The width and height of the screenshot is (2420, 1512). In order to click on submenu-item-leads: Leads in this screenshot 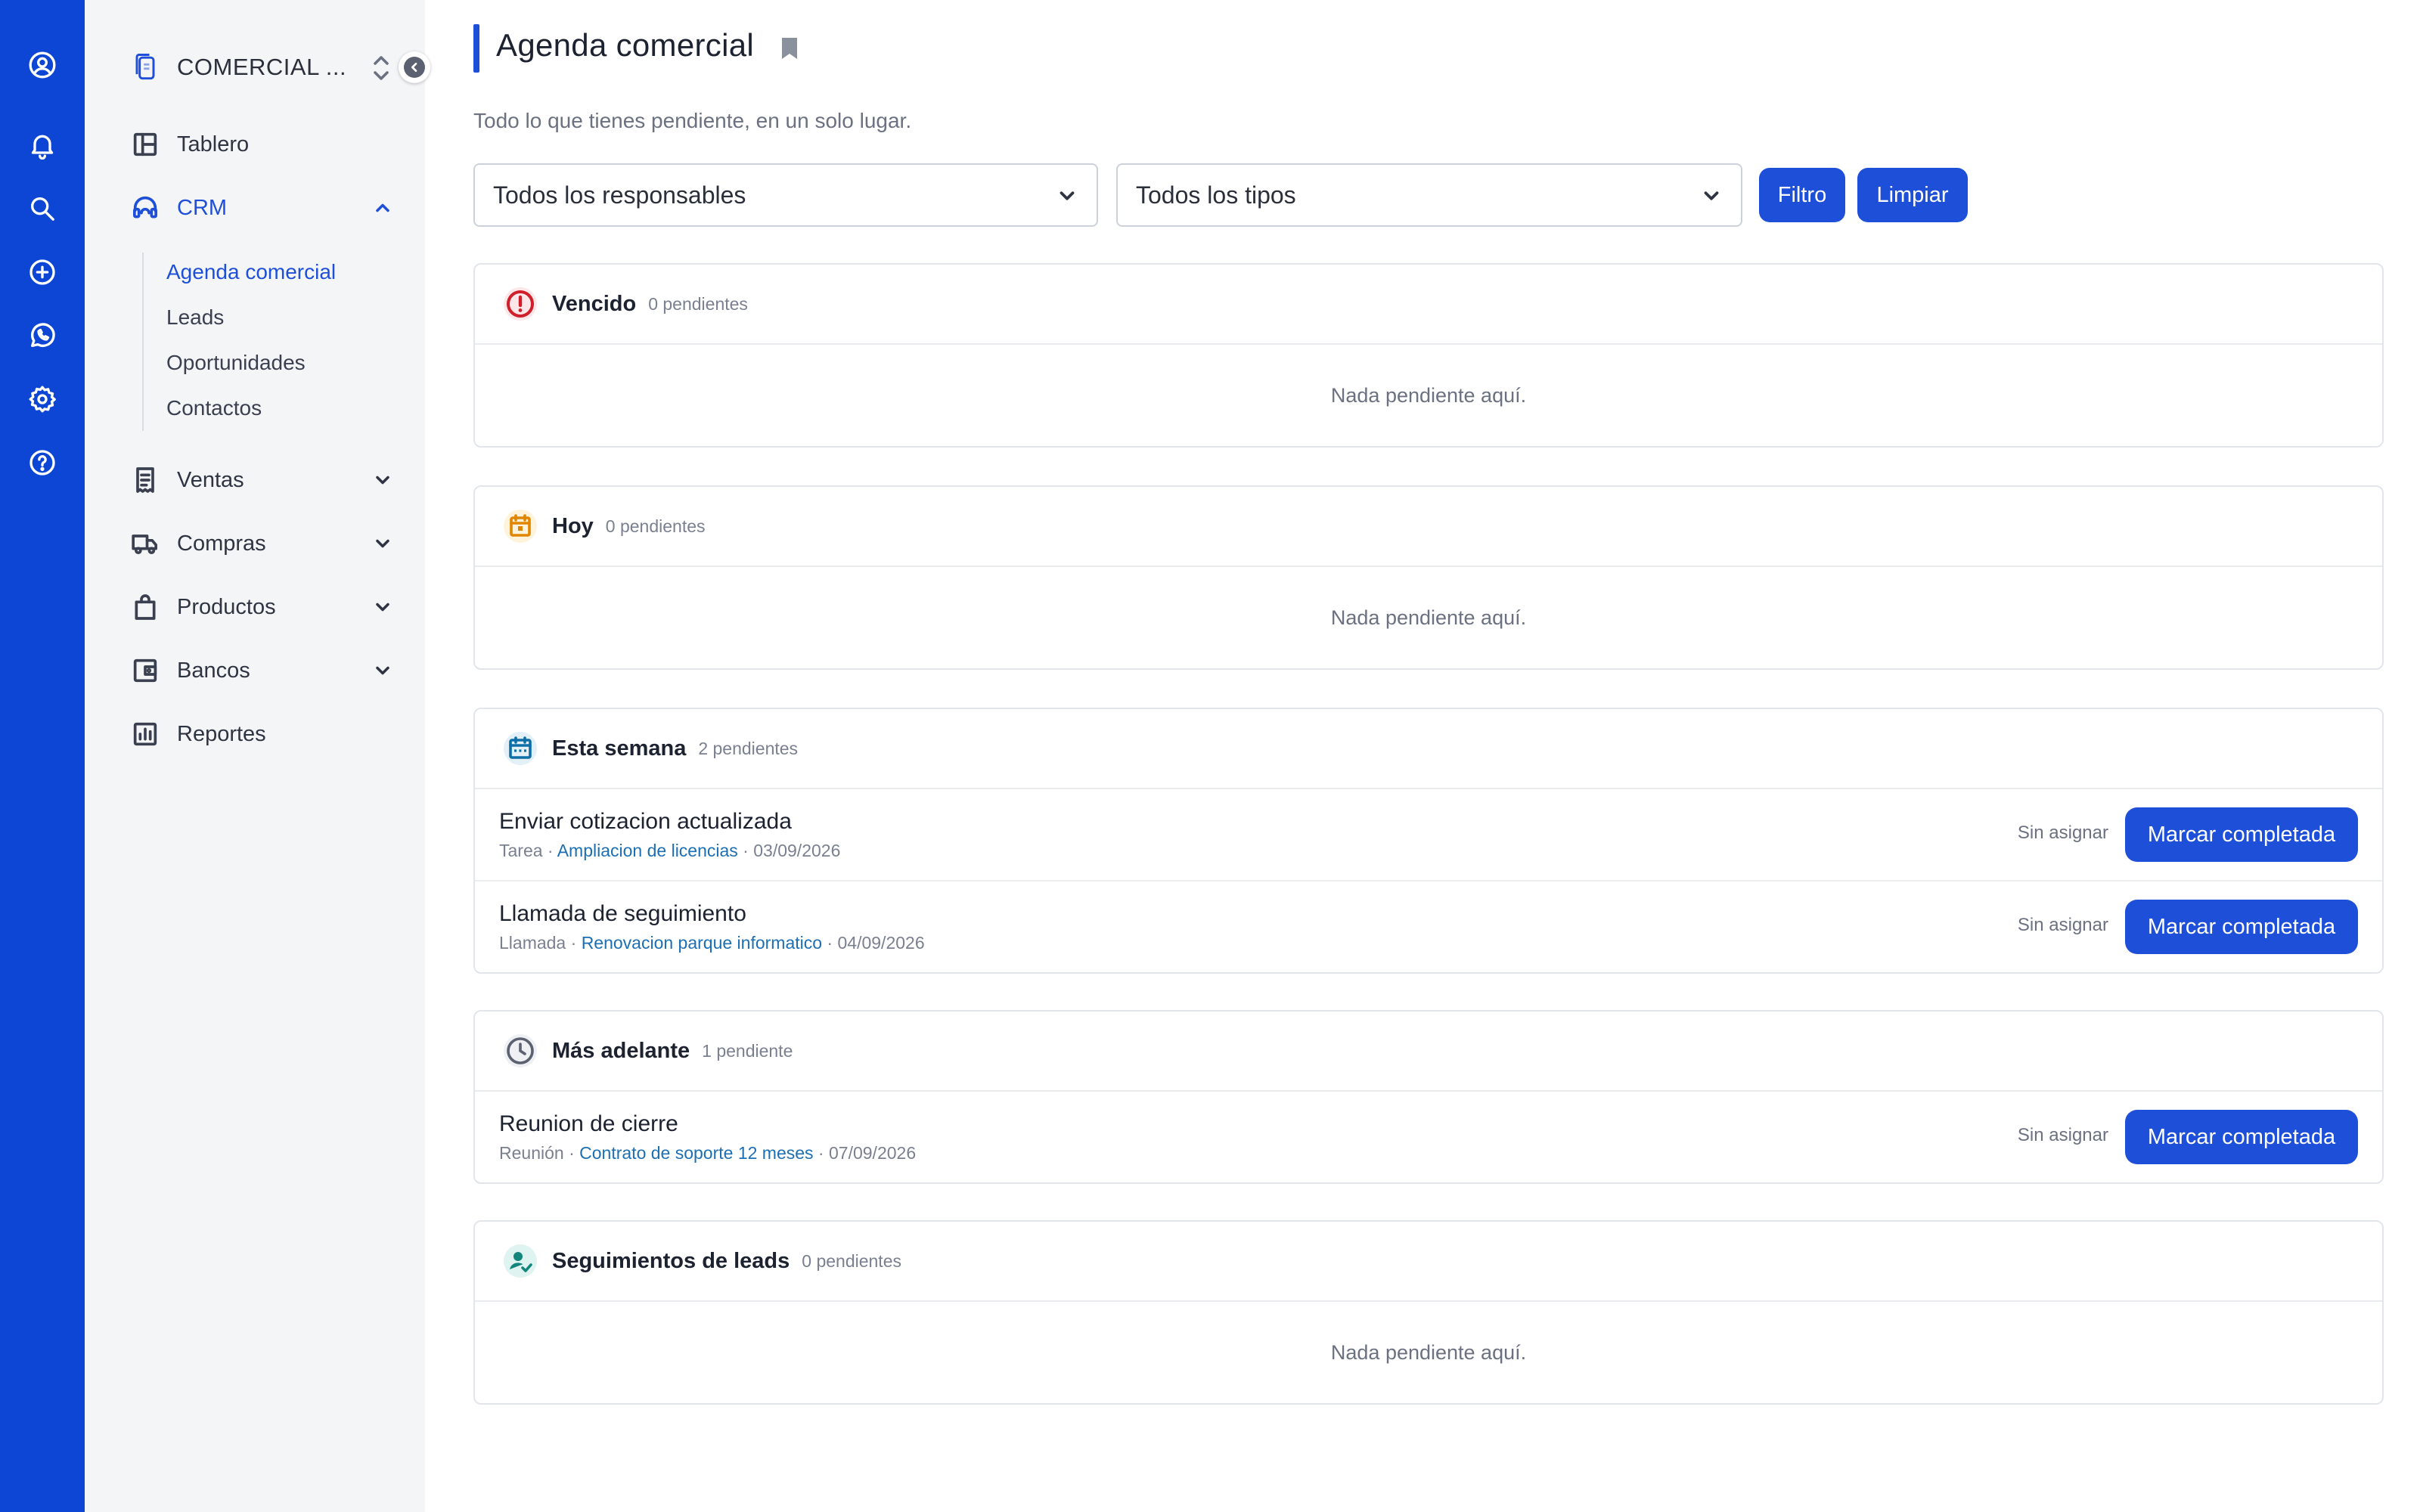, I will do `click(195, 317)`.